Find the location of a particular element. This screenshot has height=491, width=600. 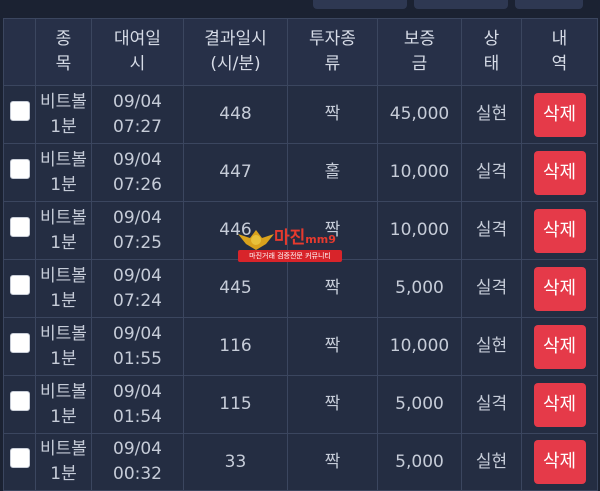

date-cell: 09/04 00:32 is located at coordinates (137, 462).